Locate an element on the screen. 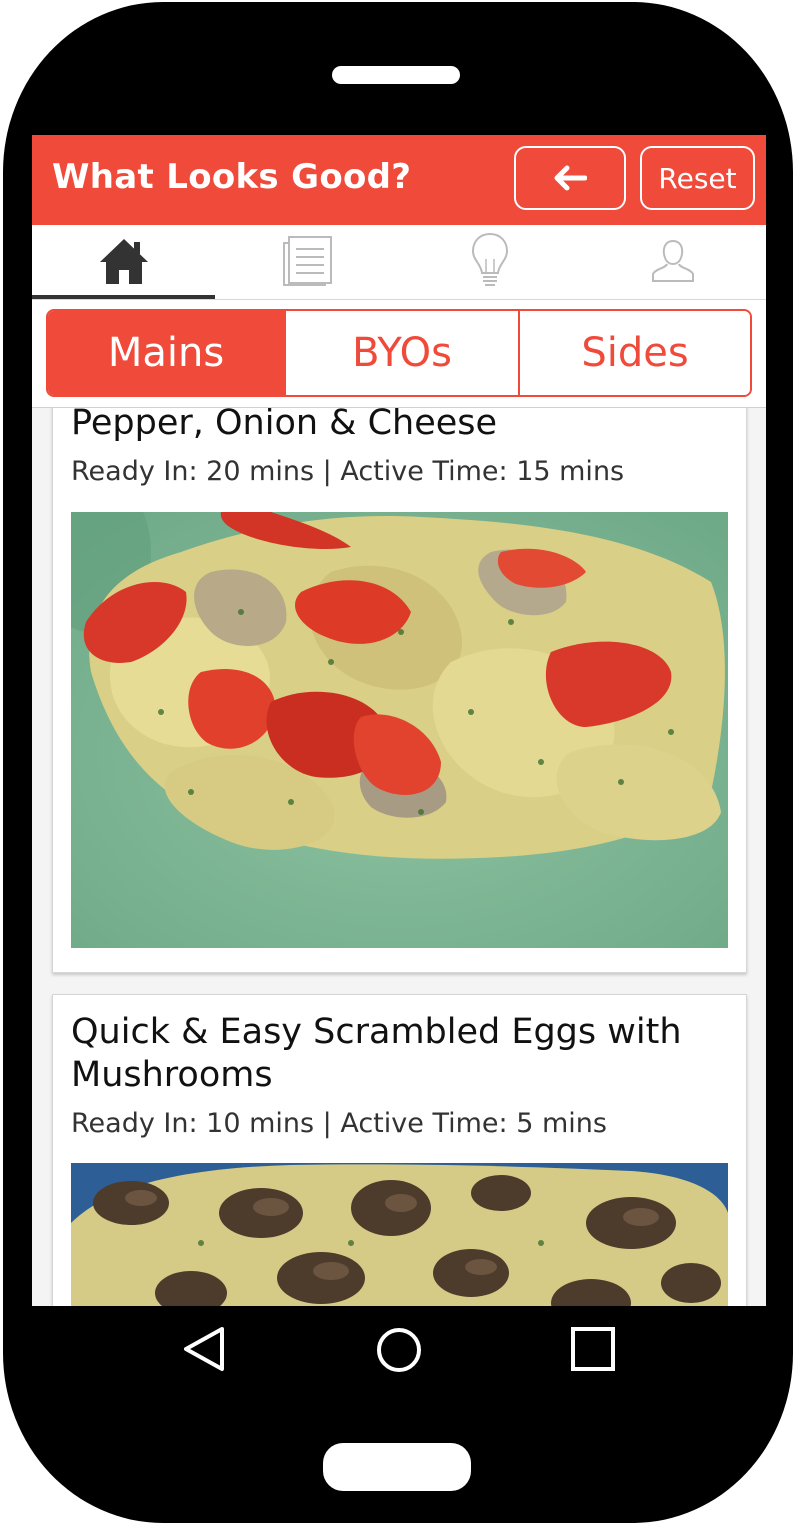  segment-mains: Mains is located at coordinates (166, 353).